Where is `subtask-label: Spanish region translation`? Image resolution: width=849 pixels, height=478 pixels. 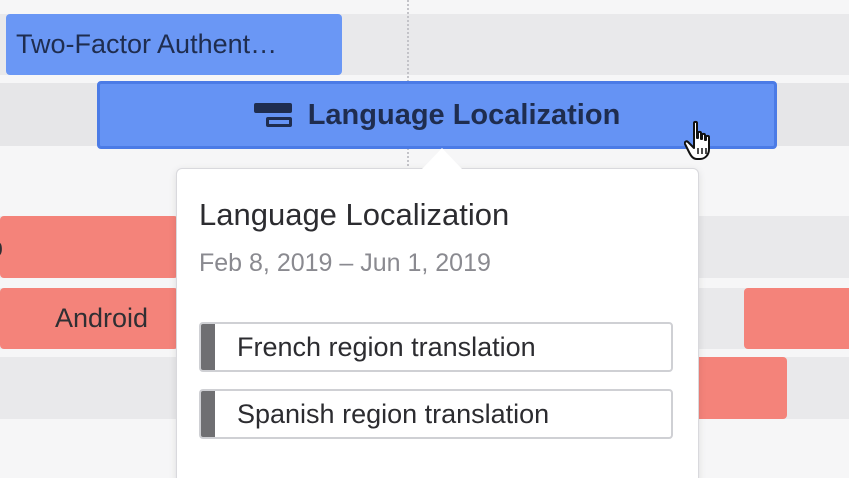
subtask-label: Spanish region translation is located at coordinates (393, 414).